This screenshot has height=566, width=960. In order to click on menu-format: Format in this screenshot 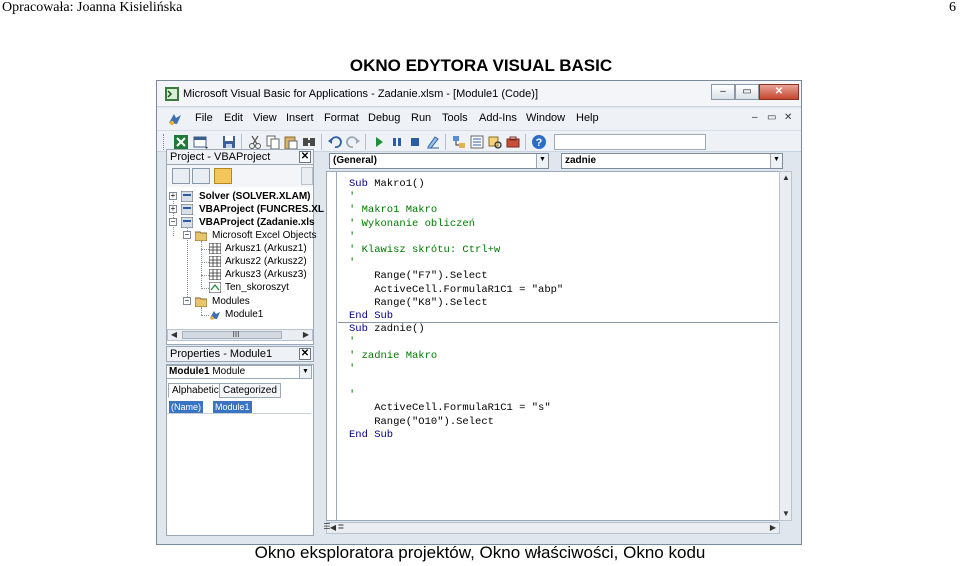, I will do `click(341, 118)`.